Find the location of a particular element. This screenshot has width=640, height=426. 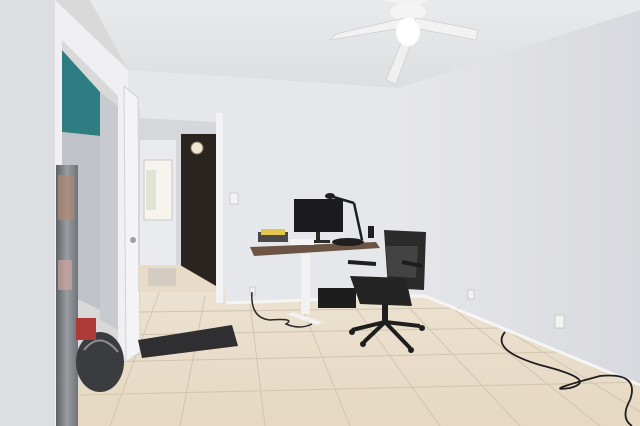

fridge-magnets is located at coordinates (66, 197).